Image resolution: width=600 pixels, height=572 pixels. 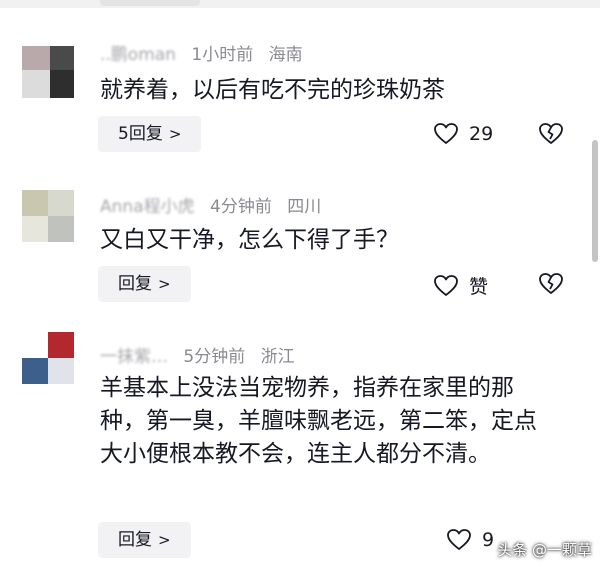 I want to click on comment-username: ..鹏oman, so click(x=138, y=55).